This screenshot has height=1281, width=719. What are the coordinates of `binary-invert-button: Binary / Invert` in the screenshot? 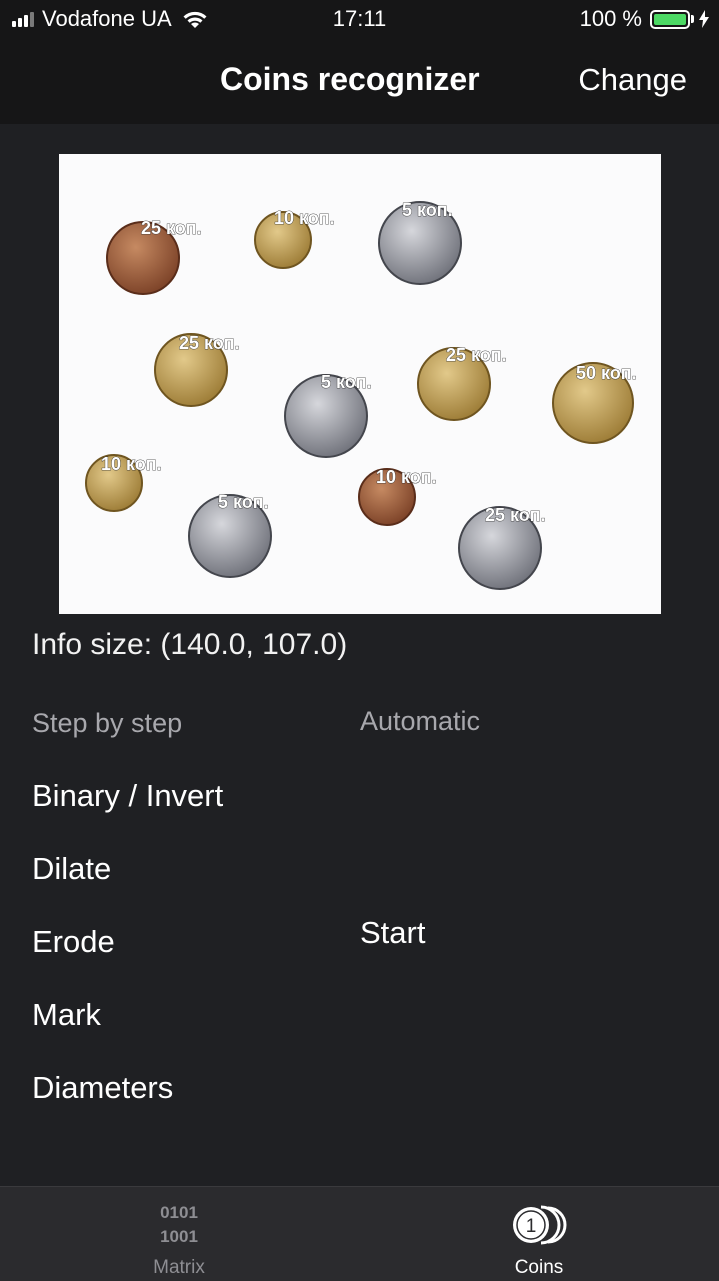 It's located at (127, 796).